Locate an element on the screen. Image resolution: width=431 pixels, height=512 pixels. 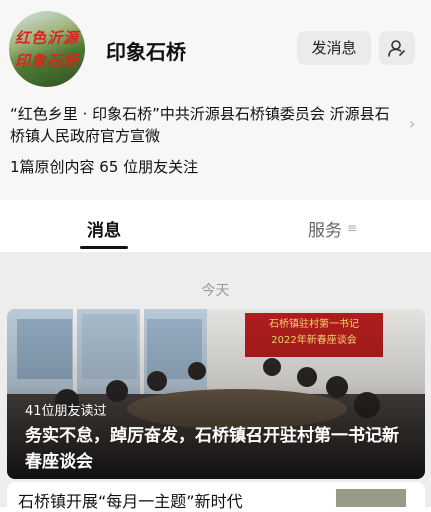
avatar-text-line1: 红色沂源 is located at coordinates (46, 38).